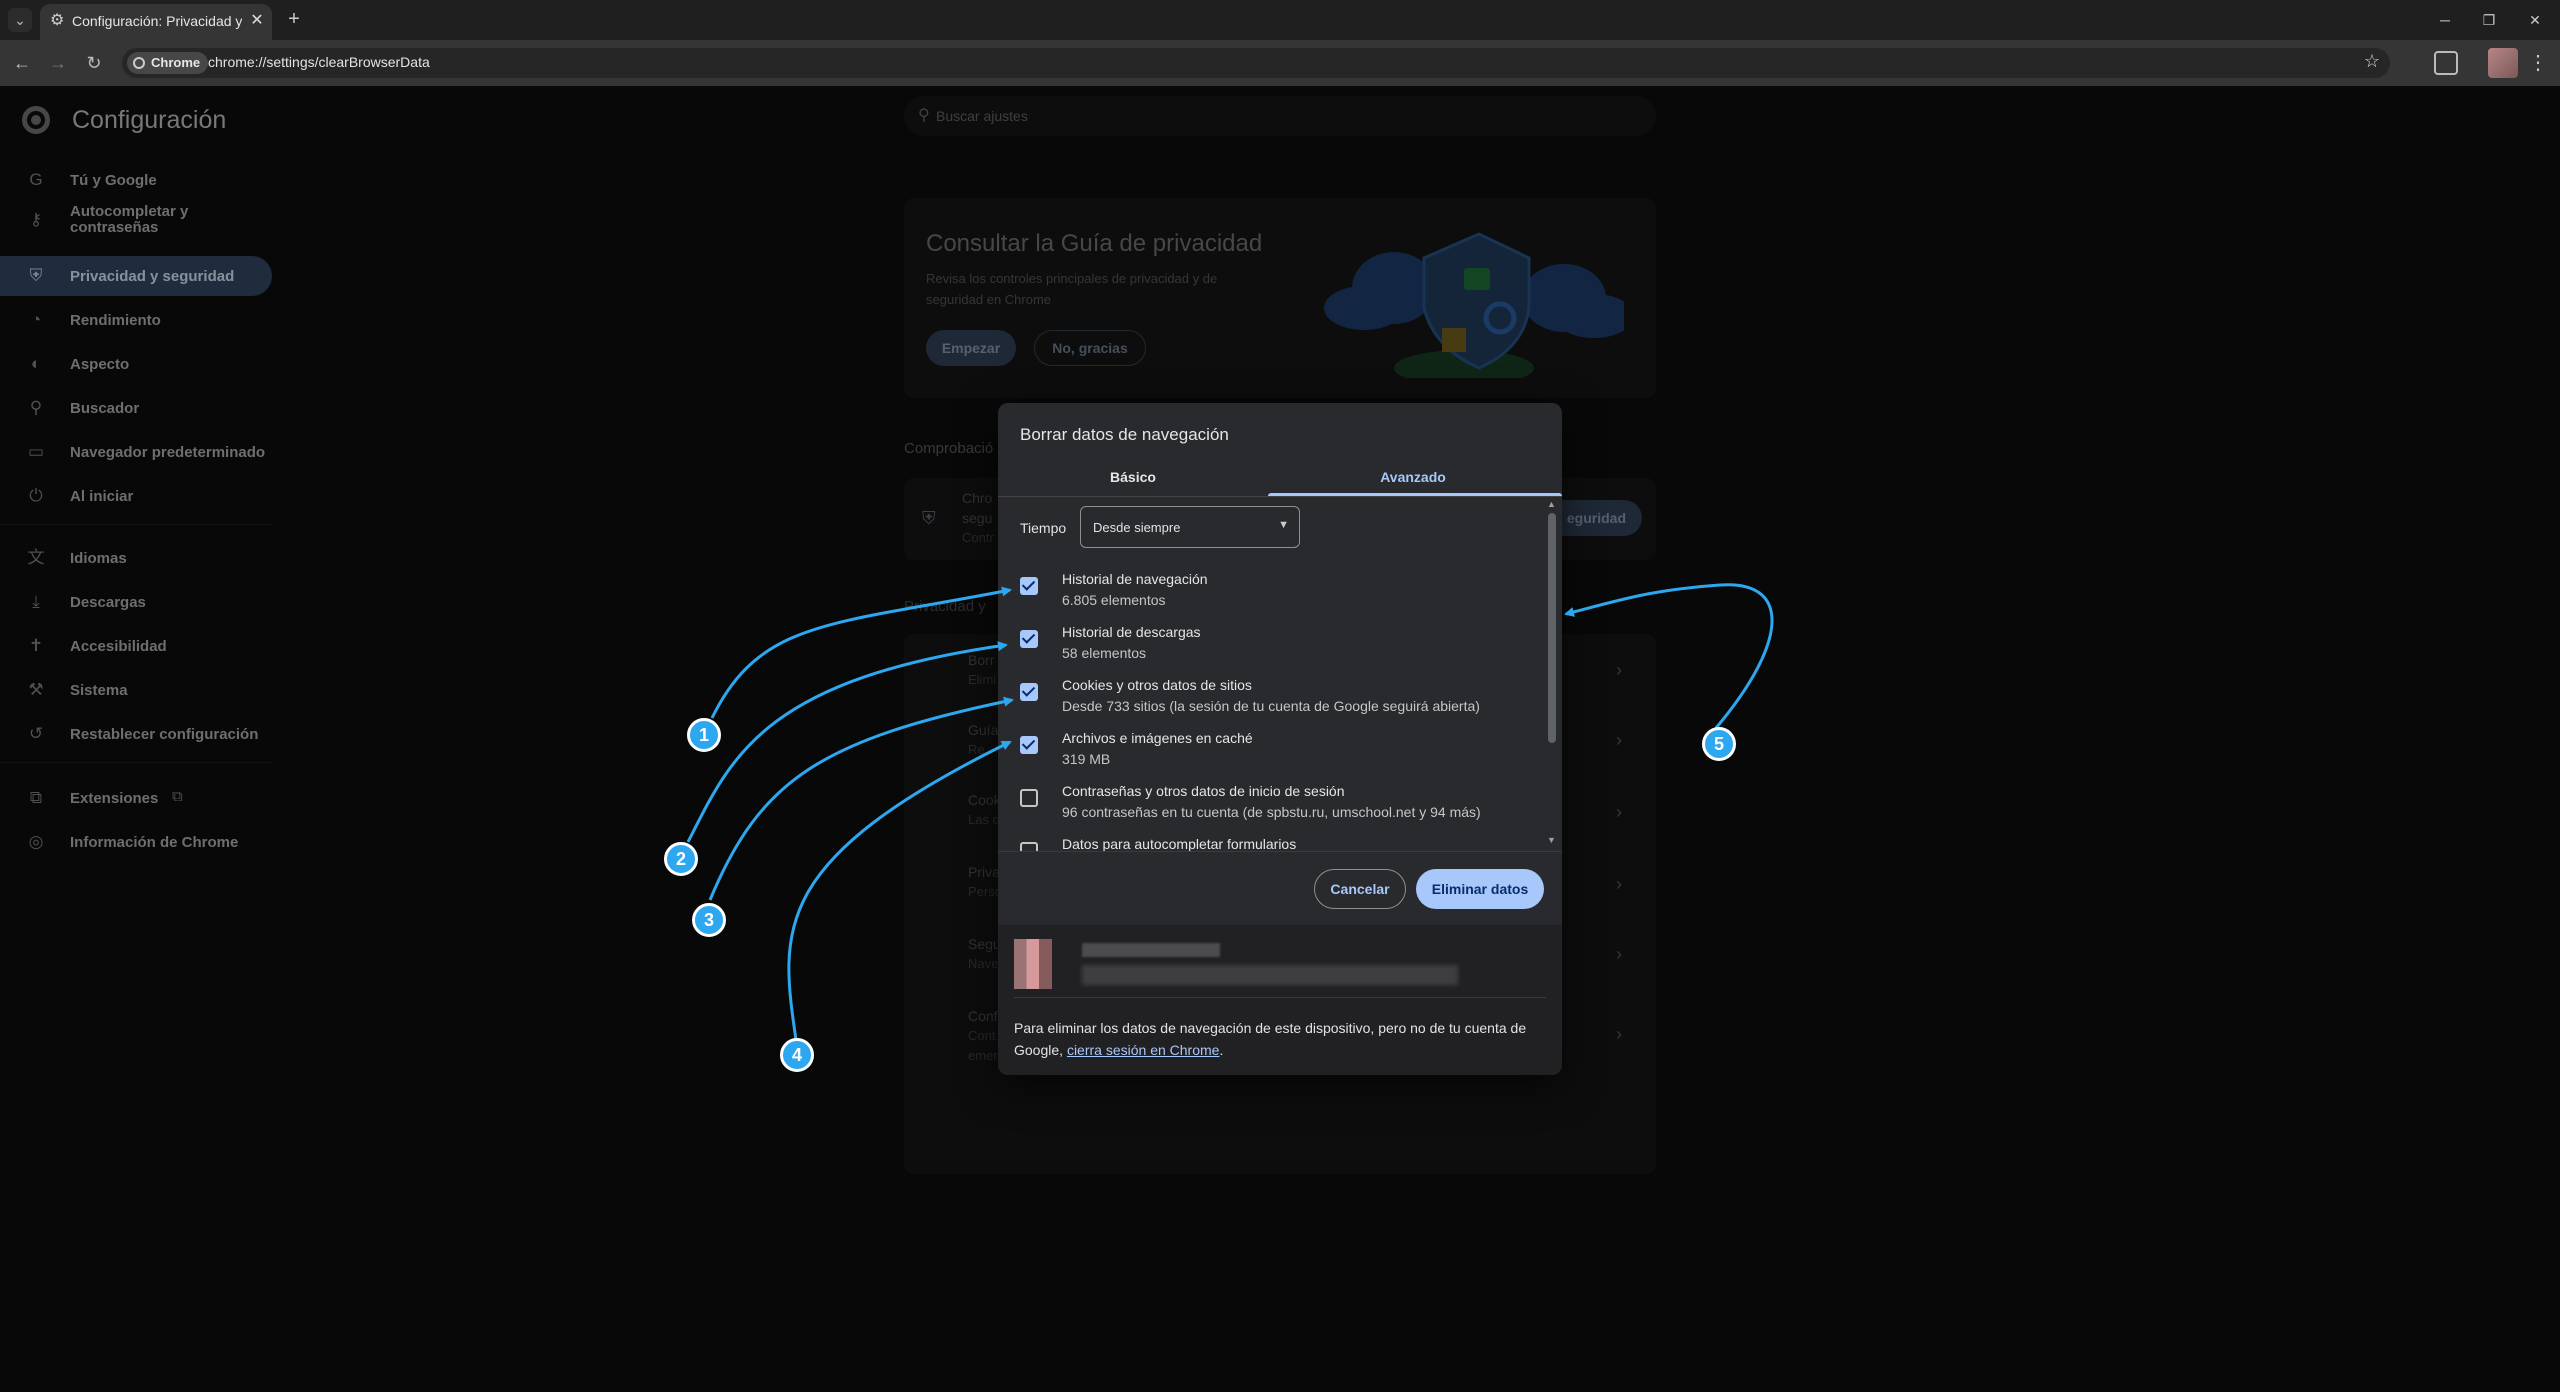 The height and width of the screenshot is (1392, 2560). What do you see at coordinates (1230, 812) in the screenshot?
I see `annotation-overlay` at bounding box center [1230, 812].